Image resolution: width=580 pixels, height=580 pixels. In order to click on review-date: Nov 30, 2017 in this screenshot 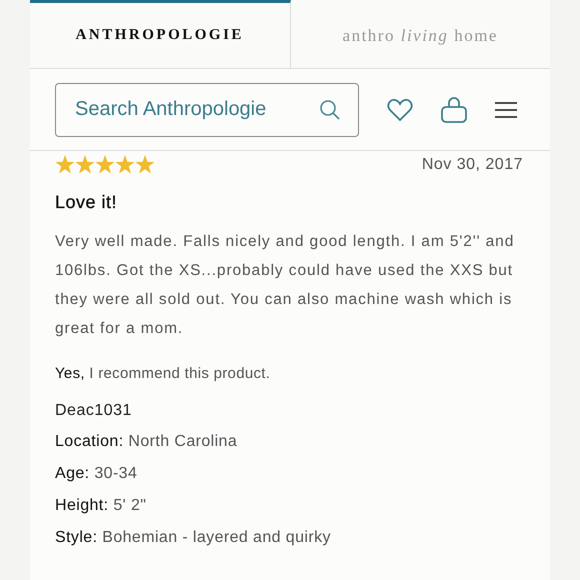, I will do `click(472, 165)`.